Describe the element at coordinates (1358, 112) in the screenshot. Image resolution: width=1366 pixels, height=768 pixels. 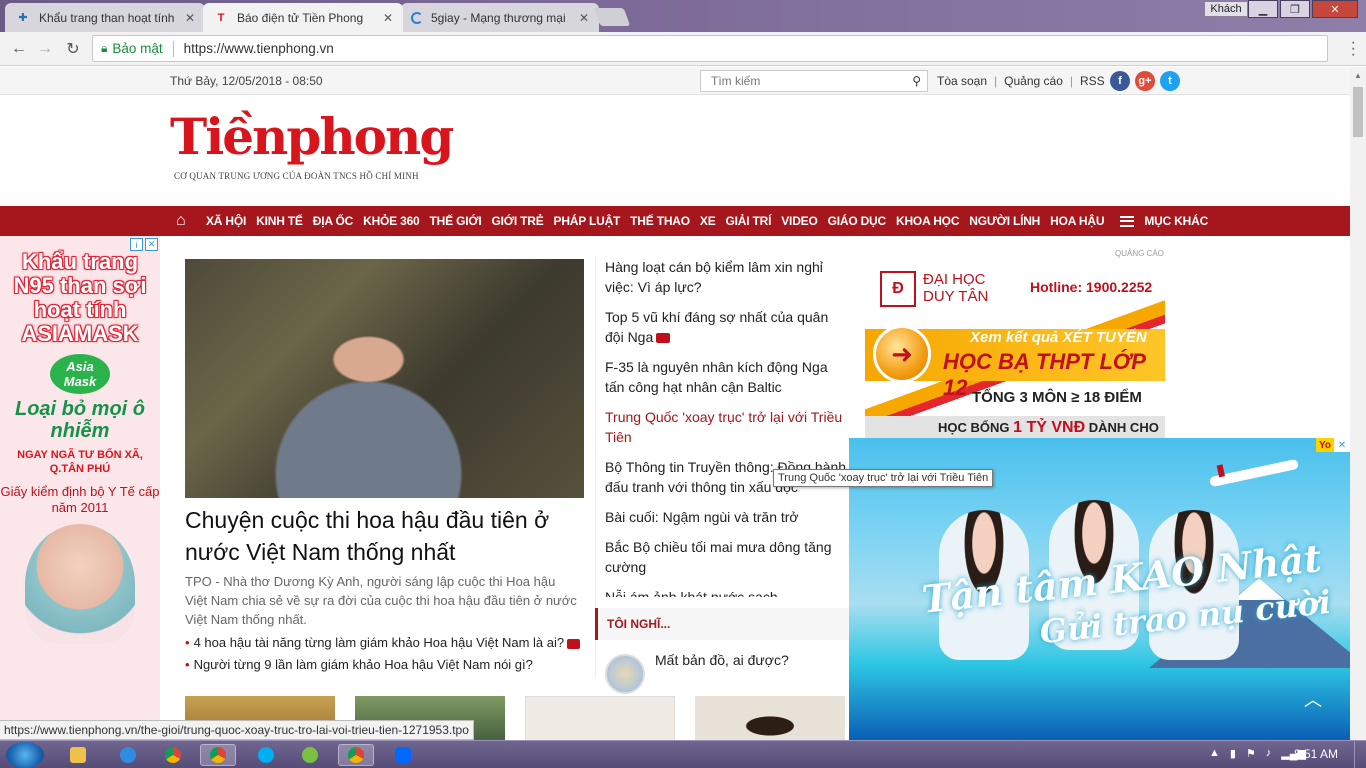
I see `scrollbar-thumb` at that location.